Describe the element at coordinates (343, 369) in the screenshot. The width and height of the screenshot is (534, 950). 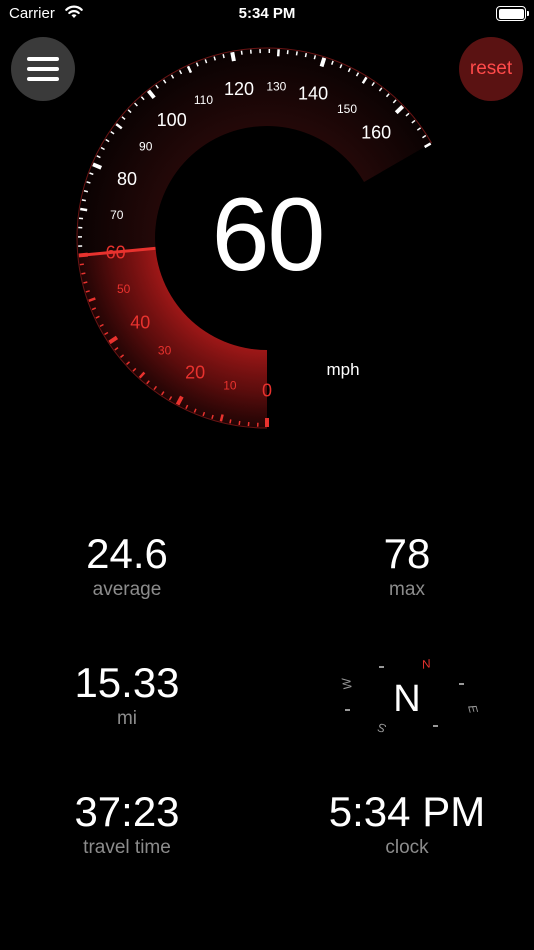
I see `speed-unit-label: mph` at that location.